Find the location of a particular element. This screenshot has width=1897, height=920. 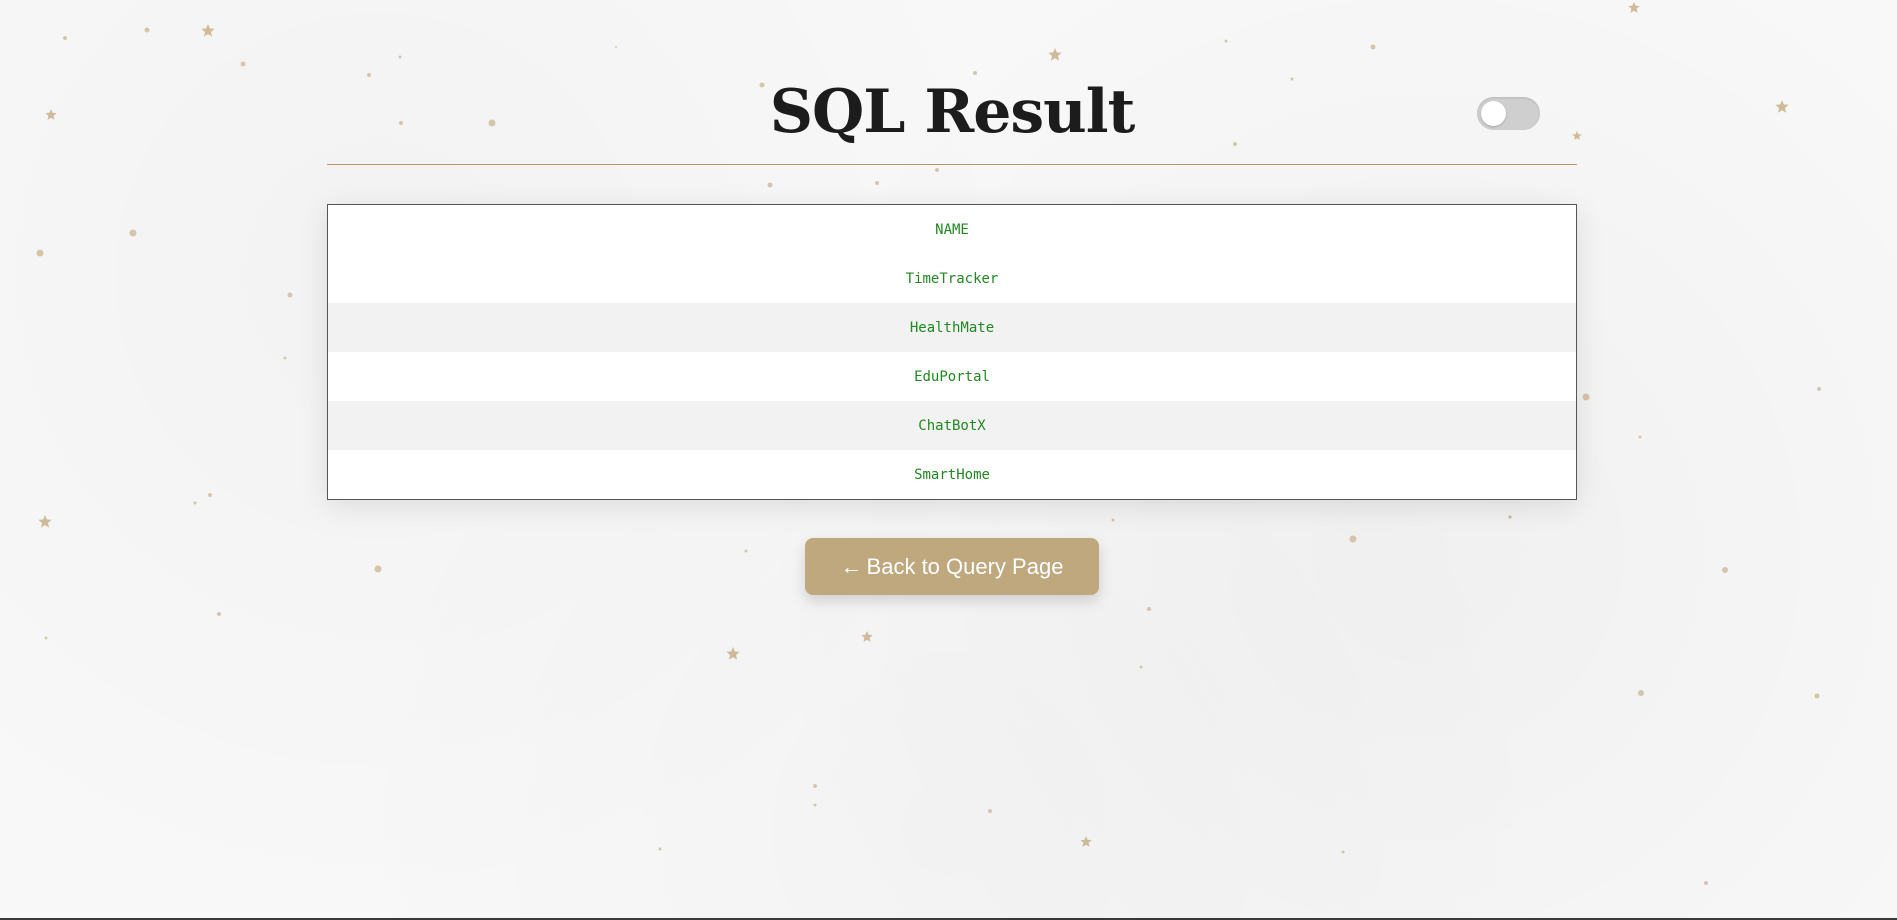

table-cell: TimeTracker is located at coordinates (952, 278).